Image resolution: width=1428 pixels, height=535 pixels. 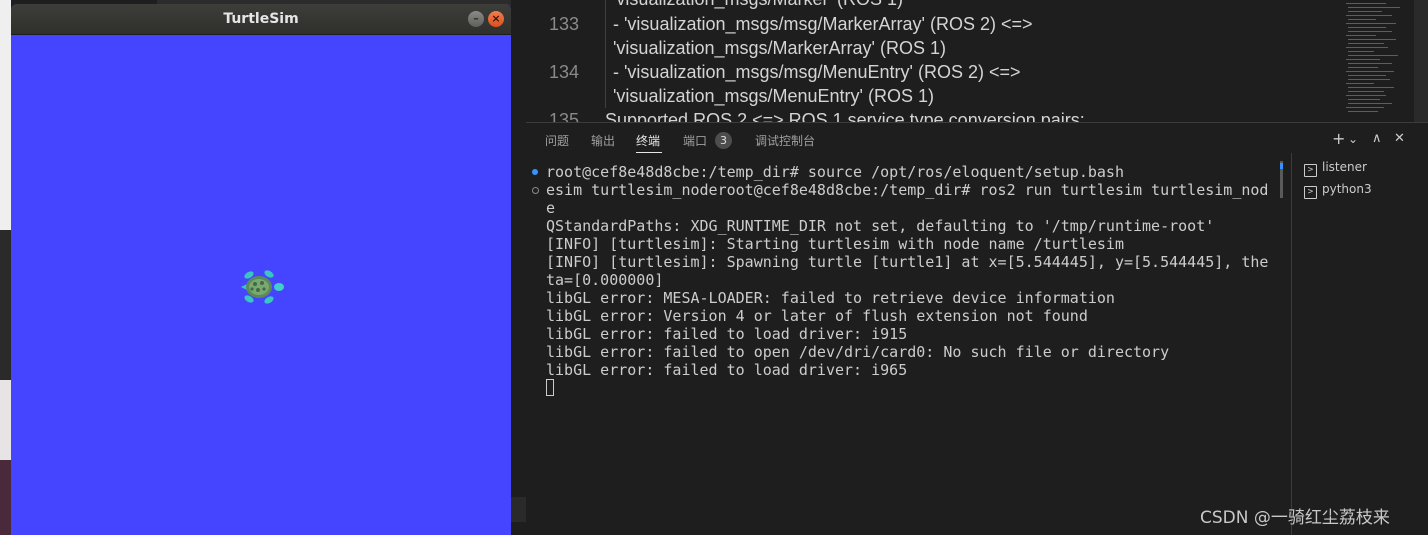 What do you see at coordinates (563, 72) in the screenshot?
I see `line-number: 134` at bounding box center [563, 72].